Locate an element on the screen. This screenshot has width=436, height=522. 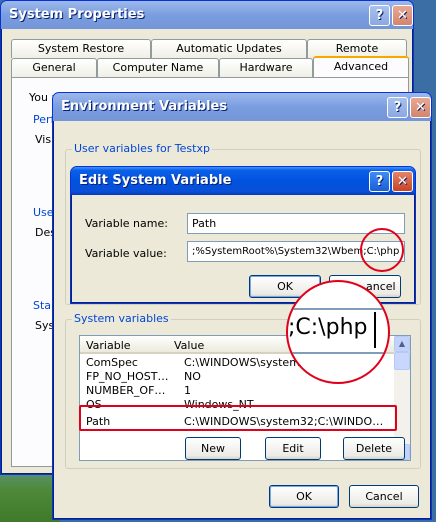
edit-button: Edit is located at coordinates (293, 448).